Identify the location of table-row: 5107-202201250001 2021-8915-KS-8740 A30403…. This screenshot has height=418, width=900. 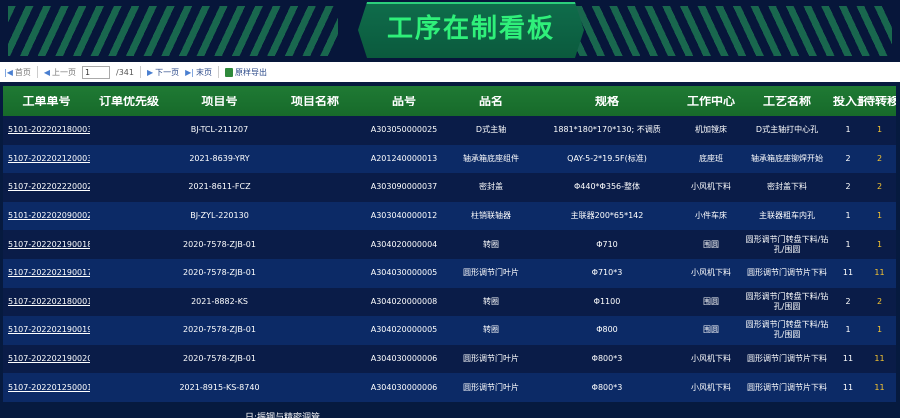
(449, 387).